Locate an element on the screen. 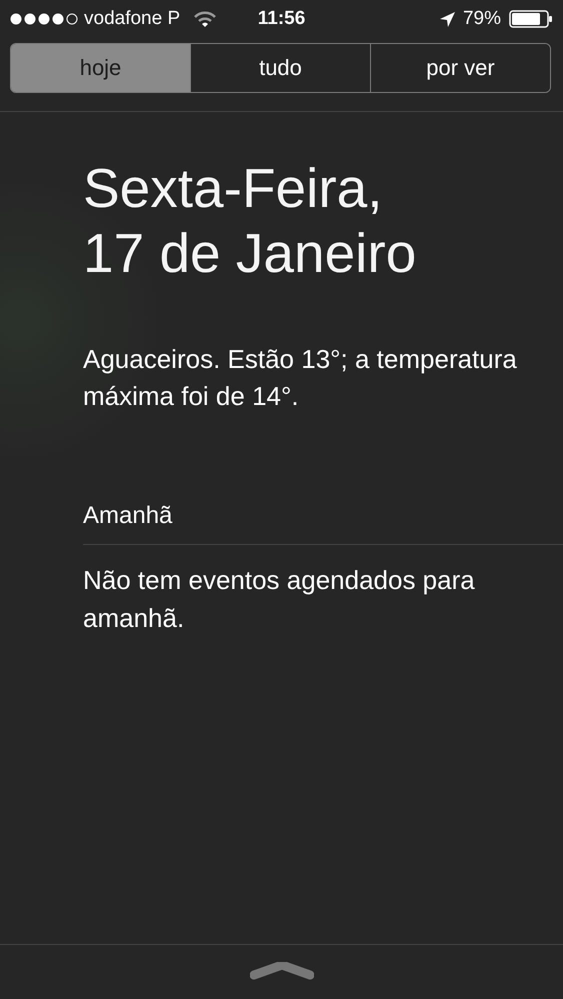 Image resolution: width=563 pixels, height=999 pixels. battery-percentage: 79% is located at coordinates (482, 19).